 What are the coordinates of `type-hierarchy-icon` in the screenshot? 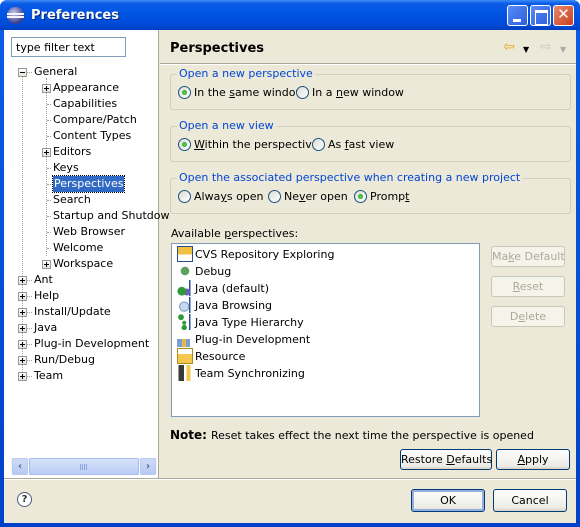 It's located at (185, 322).